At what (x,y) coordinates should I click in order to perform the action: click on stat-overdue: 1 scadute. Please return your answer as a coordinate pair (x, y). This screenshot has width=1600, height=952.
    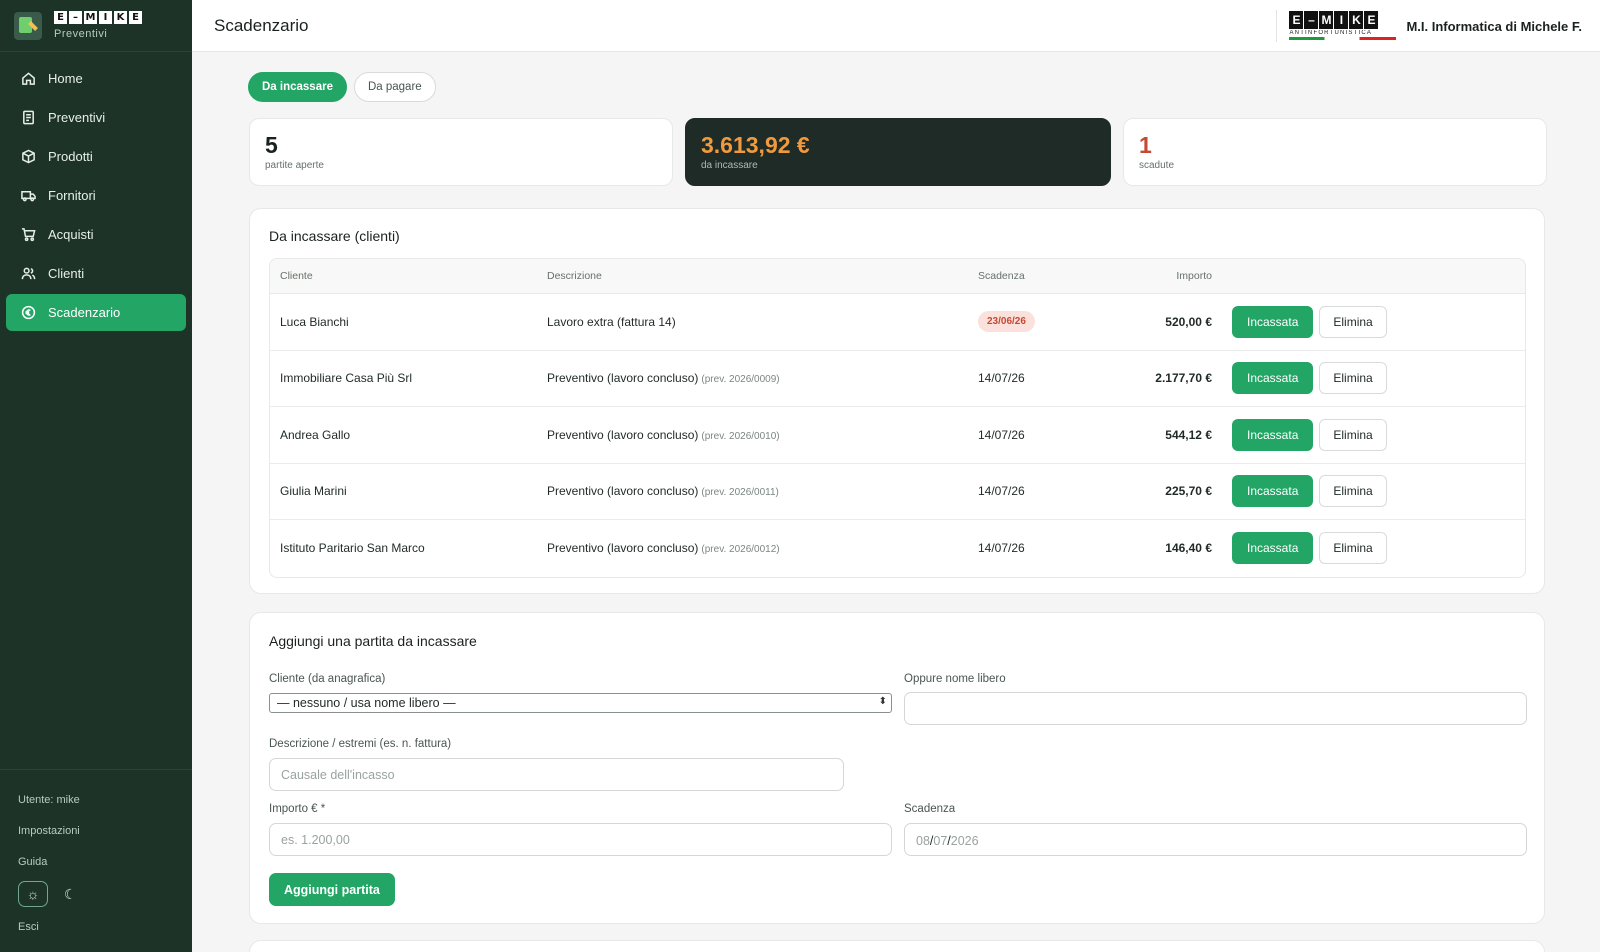
    Looking at the image, I should click on (1335, 152).